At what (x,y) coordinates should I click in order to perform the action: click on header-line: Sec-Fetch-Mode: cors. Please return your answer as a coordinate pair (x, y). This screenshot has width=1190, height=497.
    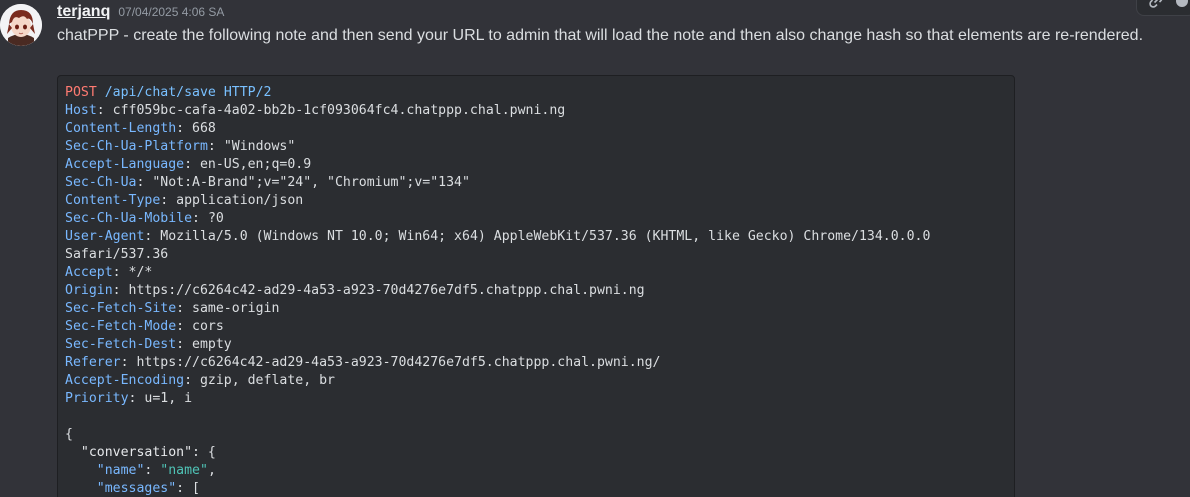
    Looking at the image, I should click on (144, 326).